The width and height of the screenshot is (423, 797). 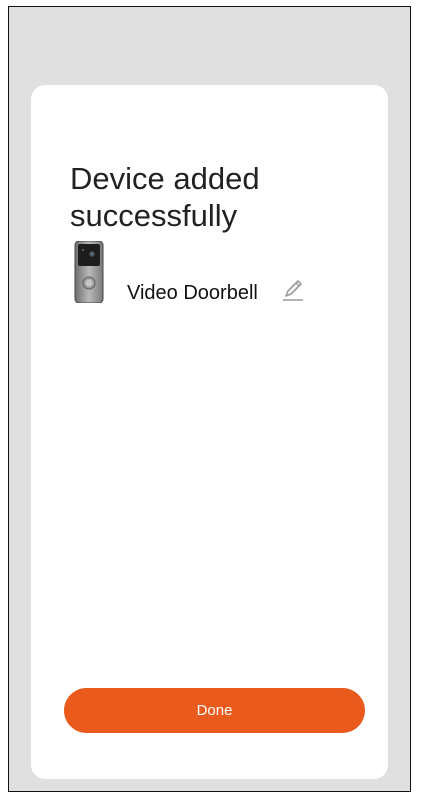 What do you see at coordinates (192, 293) in the screenshot?
I see `device-name: Video Doorbell` at bounding box center [192, 293].